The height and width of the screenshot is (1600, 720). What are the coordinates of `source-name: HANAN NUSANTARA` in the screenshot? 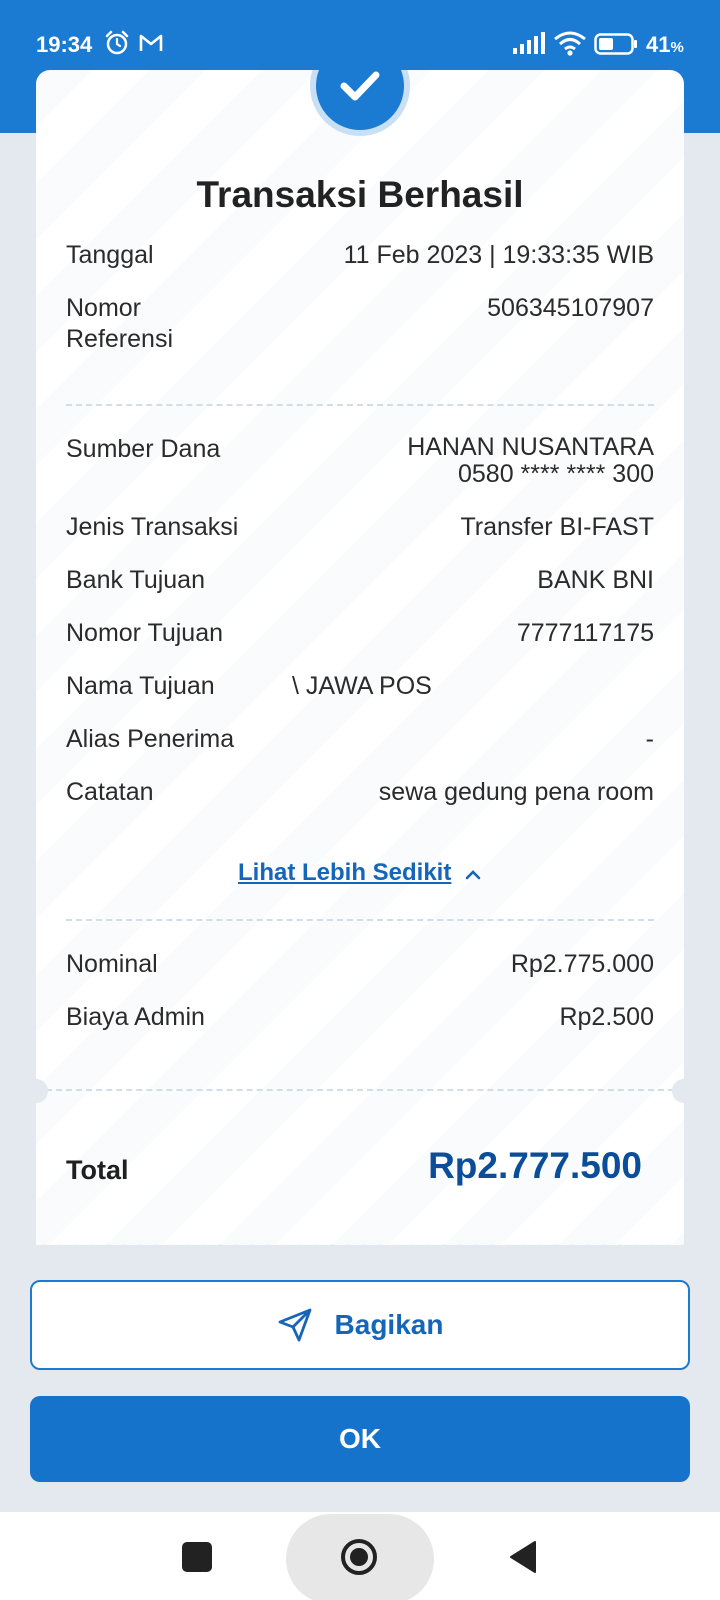 It's located at (530, 447).